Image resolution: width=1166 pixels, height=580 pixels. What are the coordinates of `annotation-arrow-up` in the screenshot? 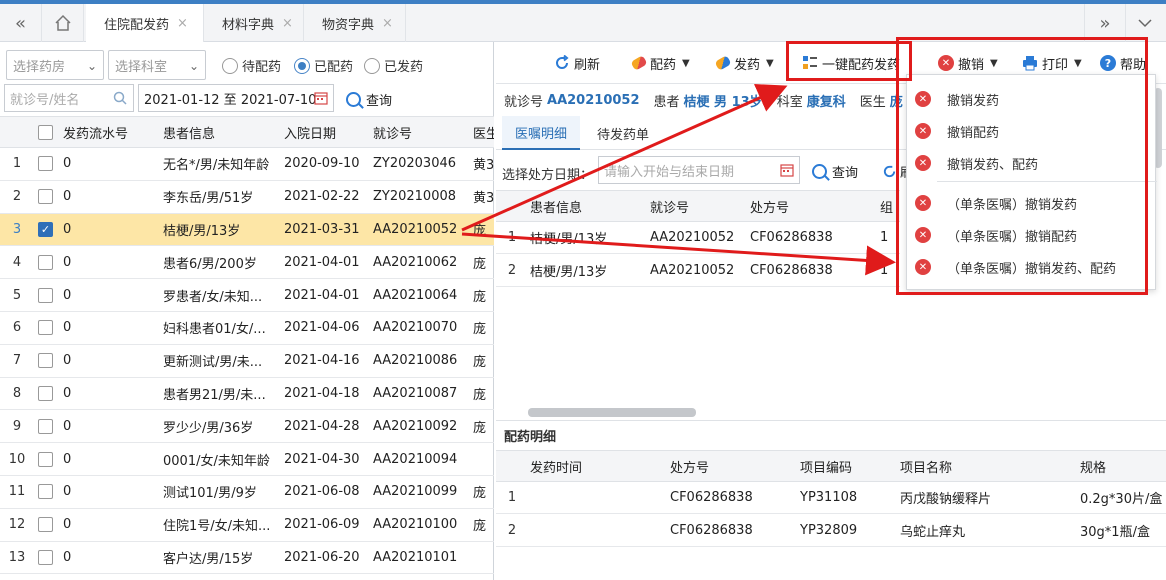 It's located at (624, 158).